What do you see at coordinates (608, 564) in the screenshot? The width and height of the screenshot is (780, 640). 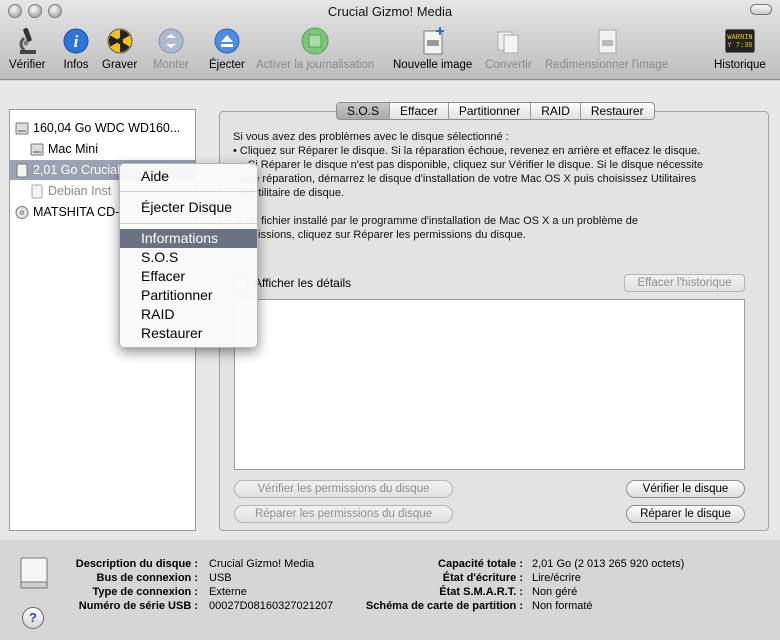 I see `capacity-value: 2,01 Go (2 013 265 920 octets)` at bounding box center [608, 564].